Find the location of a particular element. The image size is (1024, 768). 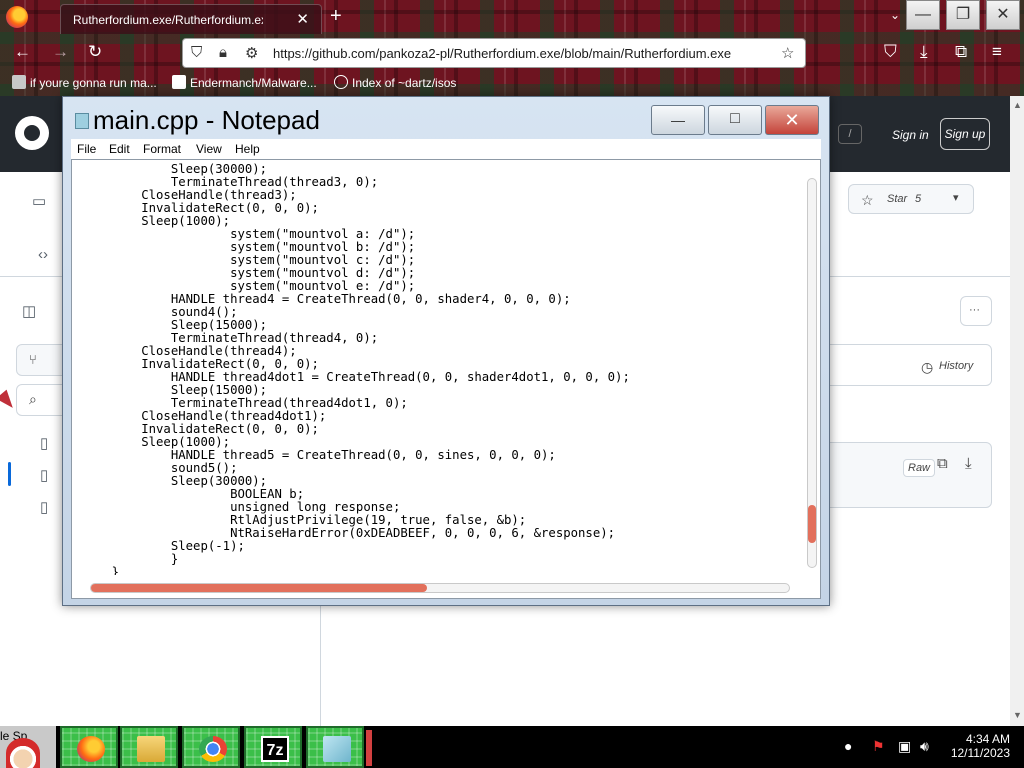

kebab-icon: ··· is located at coordinates (974, 310).